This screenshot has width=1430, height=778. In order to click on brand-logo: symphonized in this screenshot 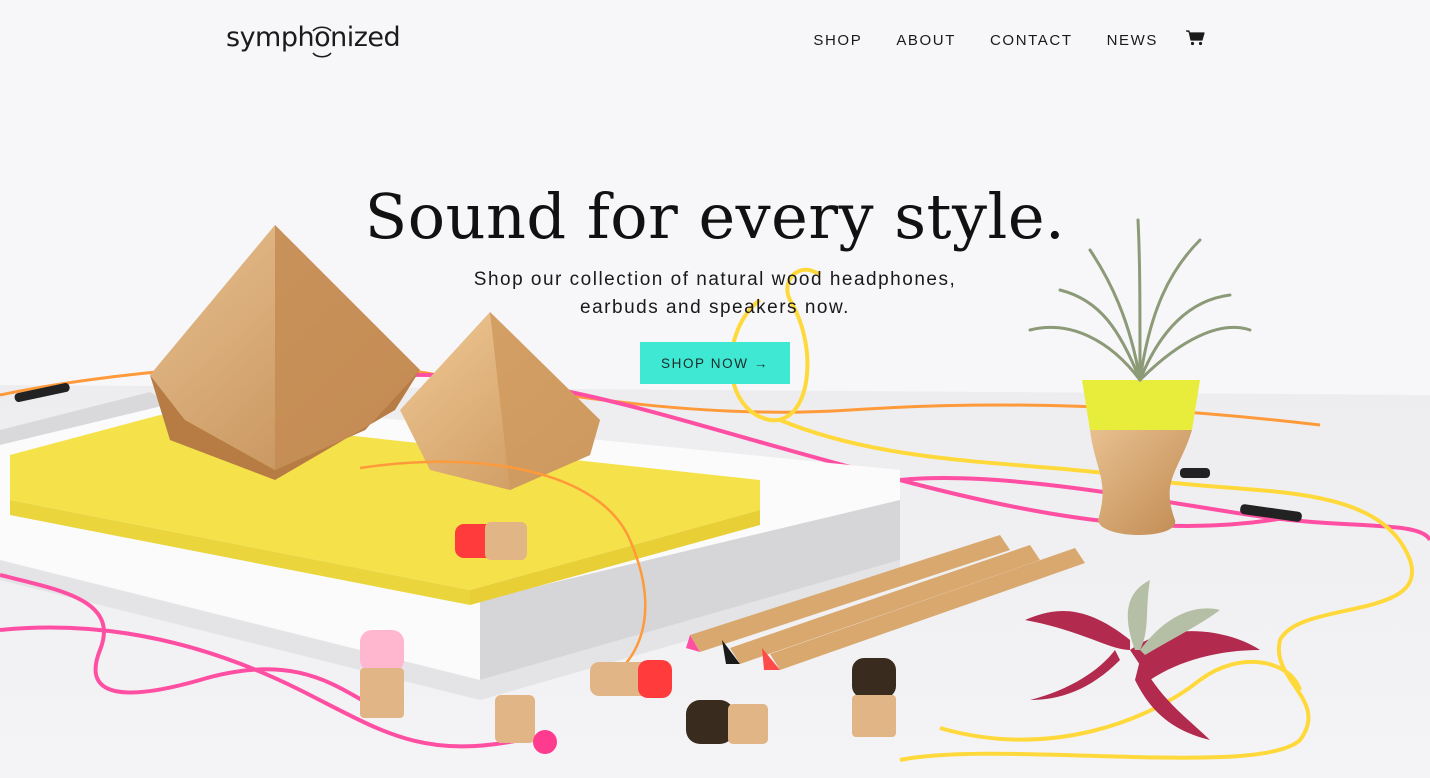, I will do `click(313, 40)`.